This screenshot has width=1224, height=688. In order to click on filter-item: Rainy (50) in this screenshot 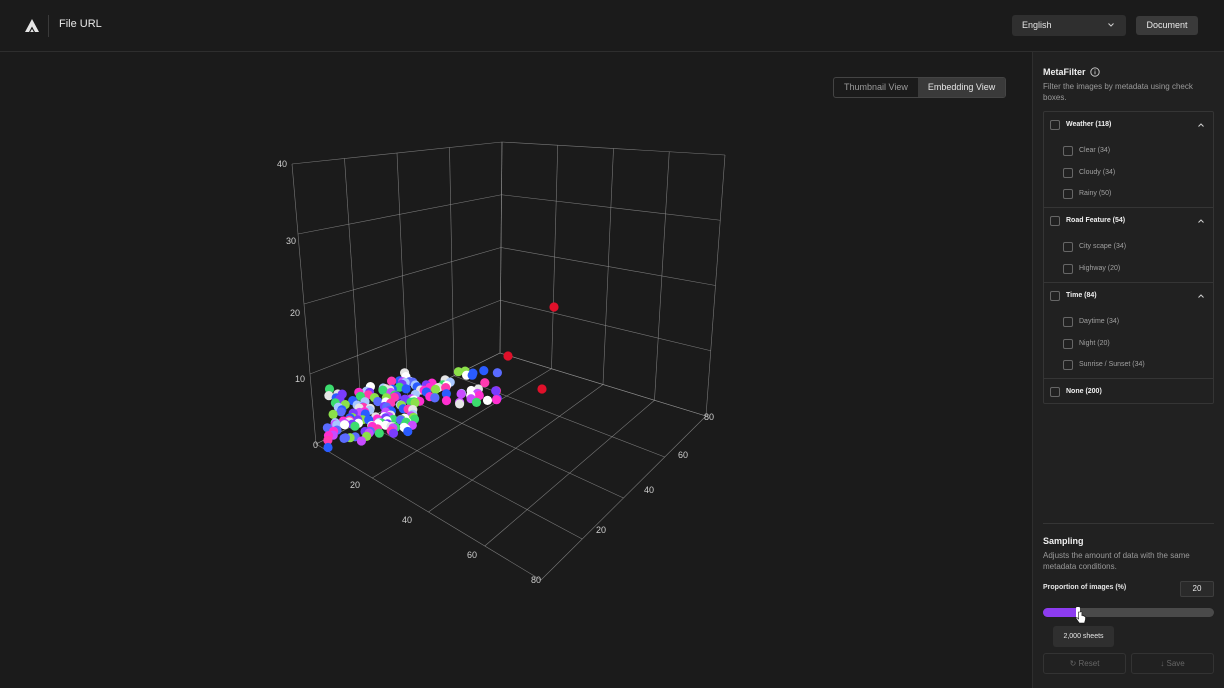, I will do `click(1128, 194)`.